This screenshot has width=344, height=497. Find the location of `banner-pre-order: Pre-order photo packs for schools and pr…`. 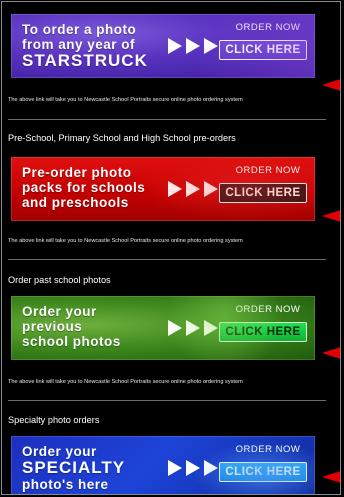

banner-pre-order: Pre-order photo packs for schools and pr… is located at coordinates (163, 189).